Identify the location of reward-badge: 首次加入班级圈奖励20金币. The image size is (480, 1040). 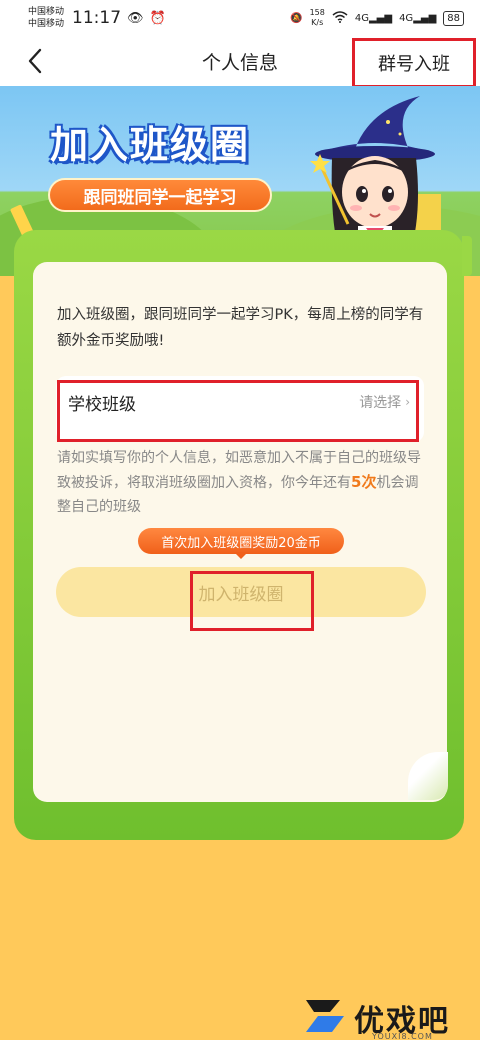
(241, 541).